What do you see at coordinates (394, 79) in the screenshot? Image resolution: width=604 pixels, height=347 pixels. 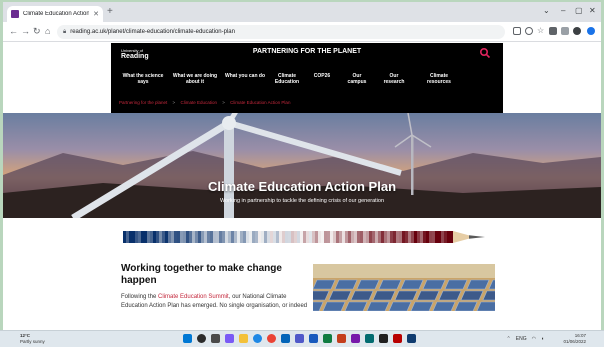 I see `nav-item-research: Our research` at bounding box center [394, 79].